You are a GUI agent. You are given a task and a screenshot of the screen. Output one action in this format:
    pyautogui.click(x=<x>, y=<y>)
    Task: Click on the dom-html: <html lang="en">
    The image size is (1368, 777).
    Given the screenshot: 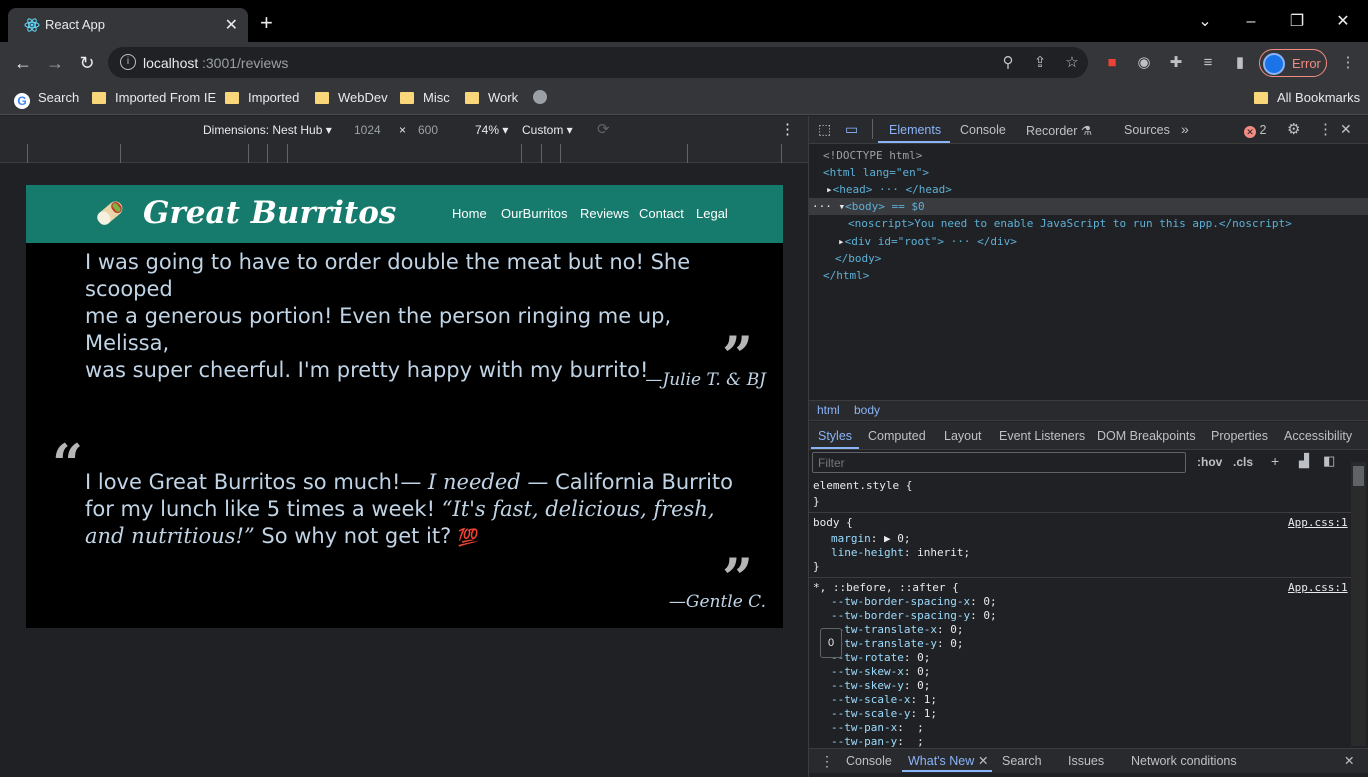 What is the action you would take?
    pyautogui.click(x=876, y=172)
    